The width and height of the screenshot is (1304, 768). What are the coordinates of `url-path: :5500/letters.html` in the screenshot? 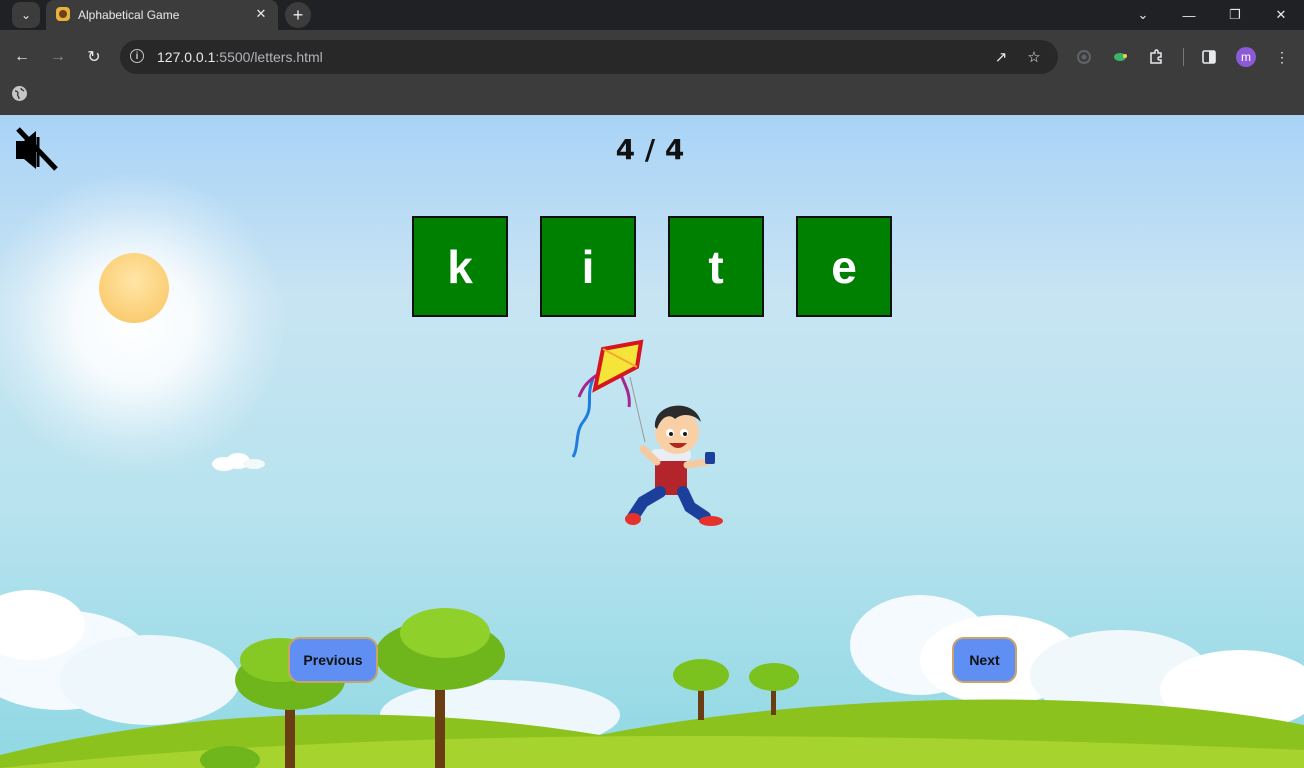 It's located at (269, 57).